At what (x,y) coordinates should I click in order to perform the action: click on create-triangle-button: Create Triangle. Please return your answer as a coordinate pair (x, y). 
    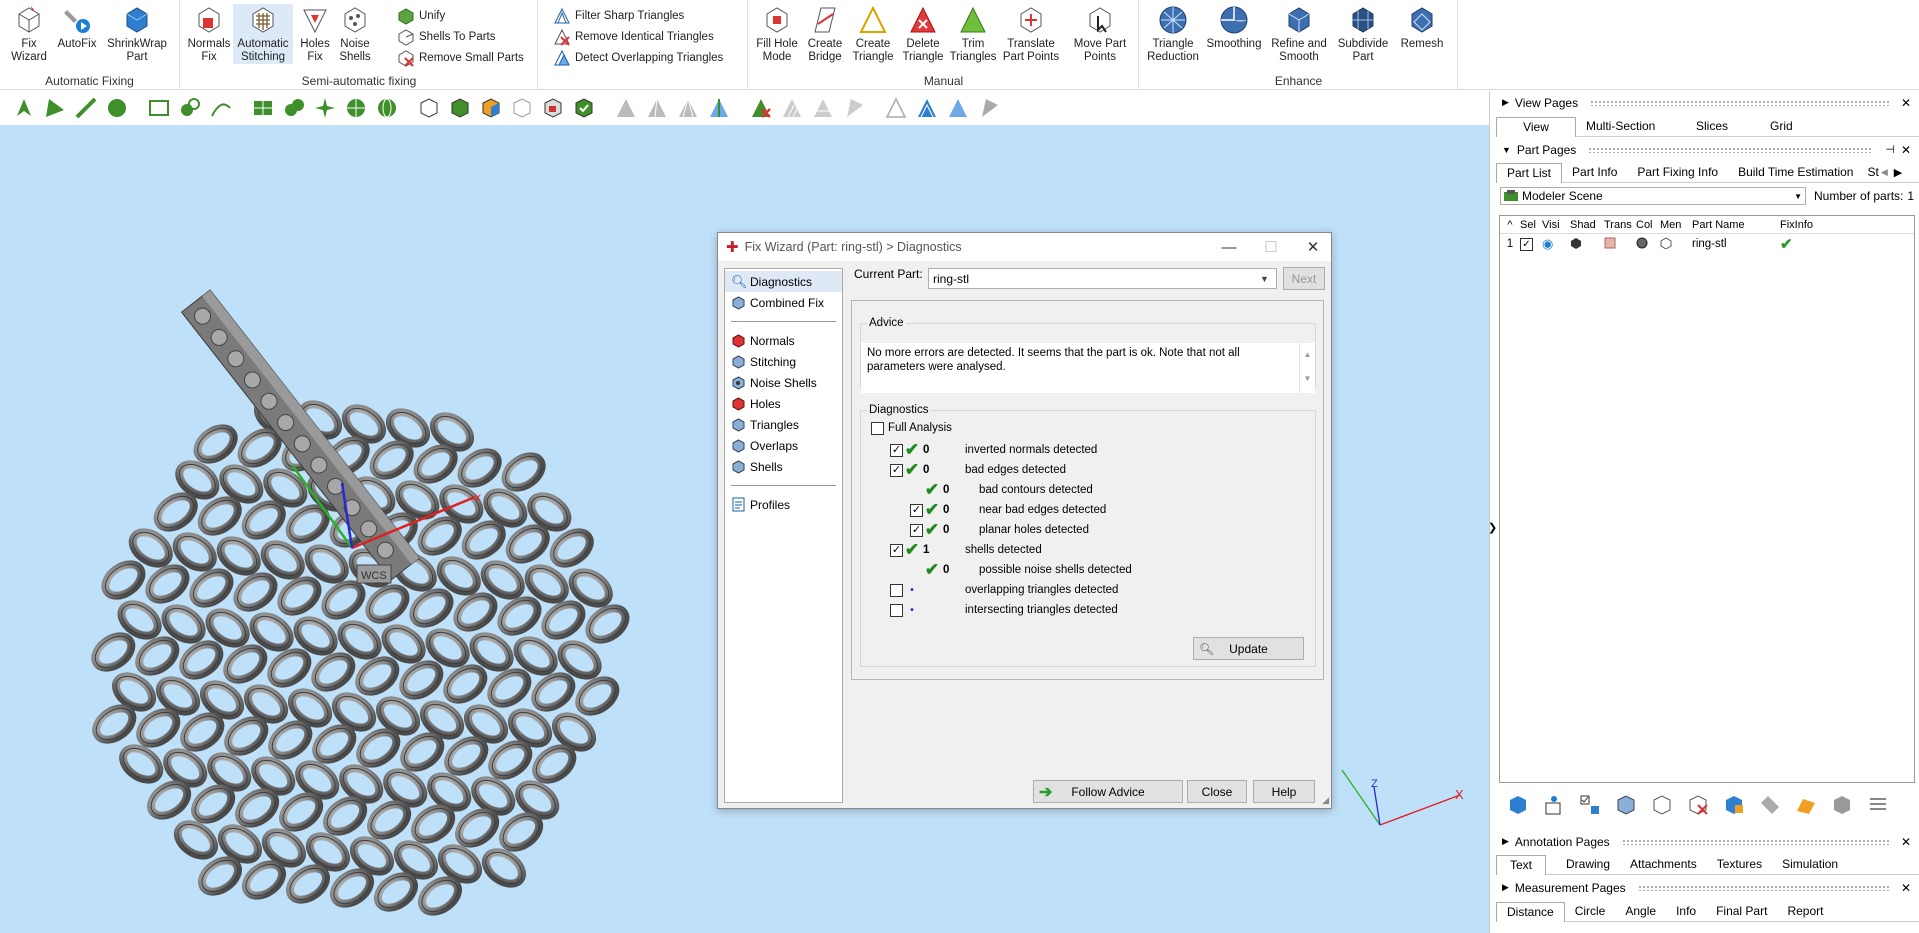
    Looking at the image, I should click on (873, 34).